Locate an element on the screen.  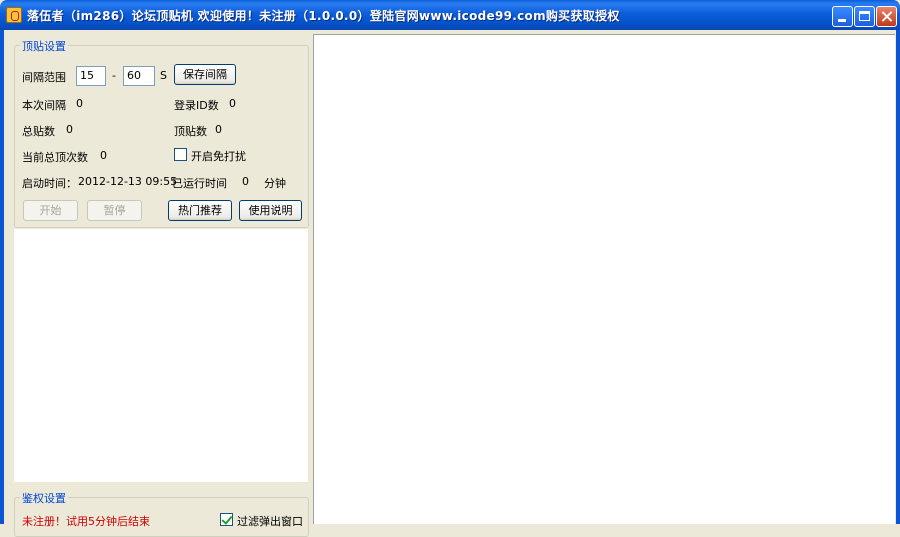
minimize-button is located at coordinates (842, 16).